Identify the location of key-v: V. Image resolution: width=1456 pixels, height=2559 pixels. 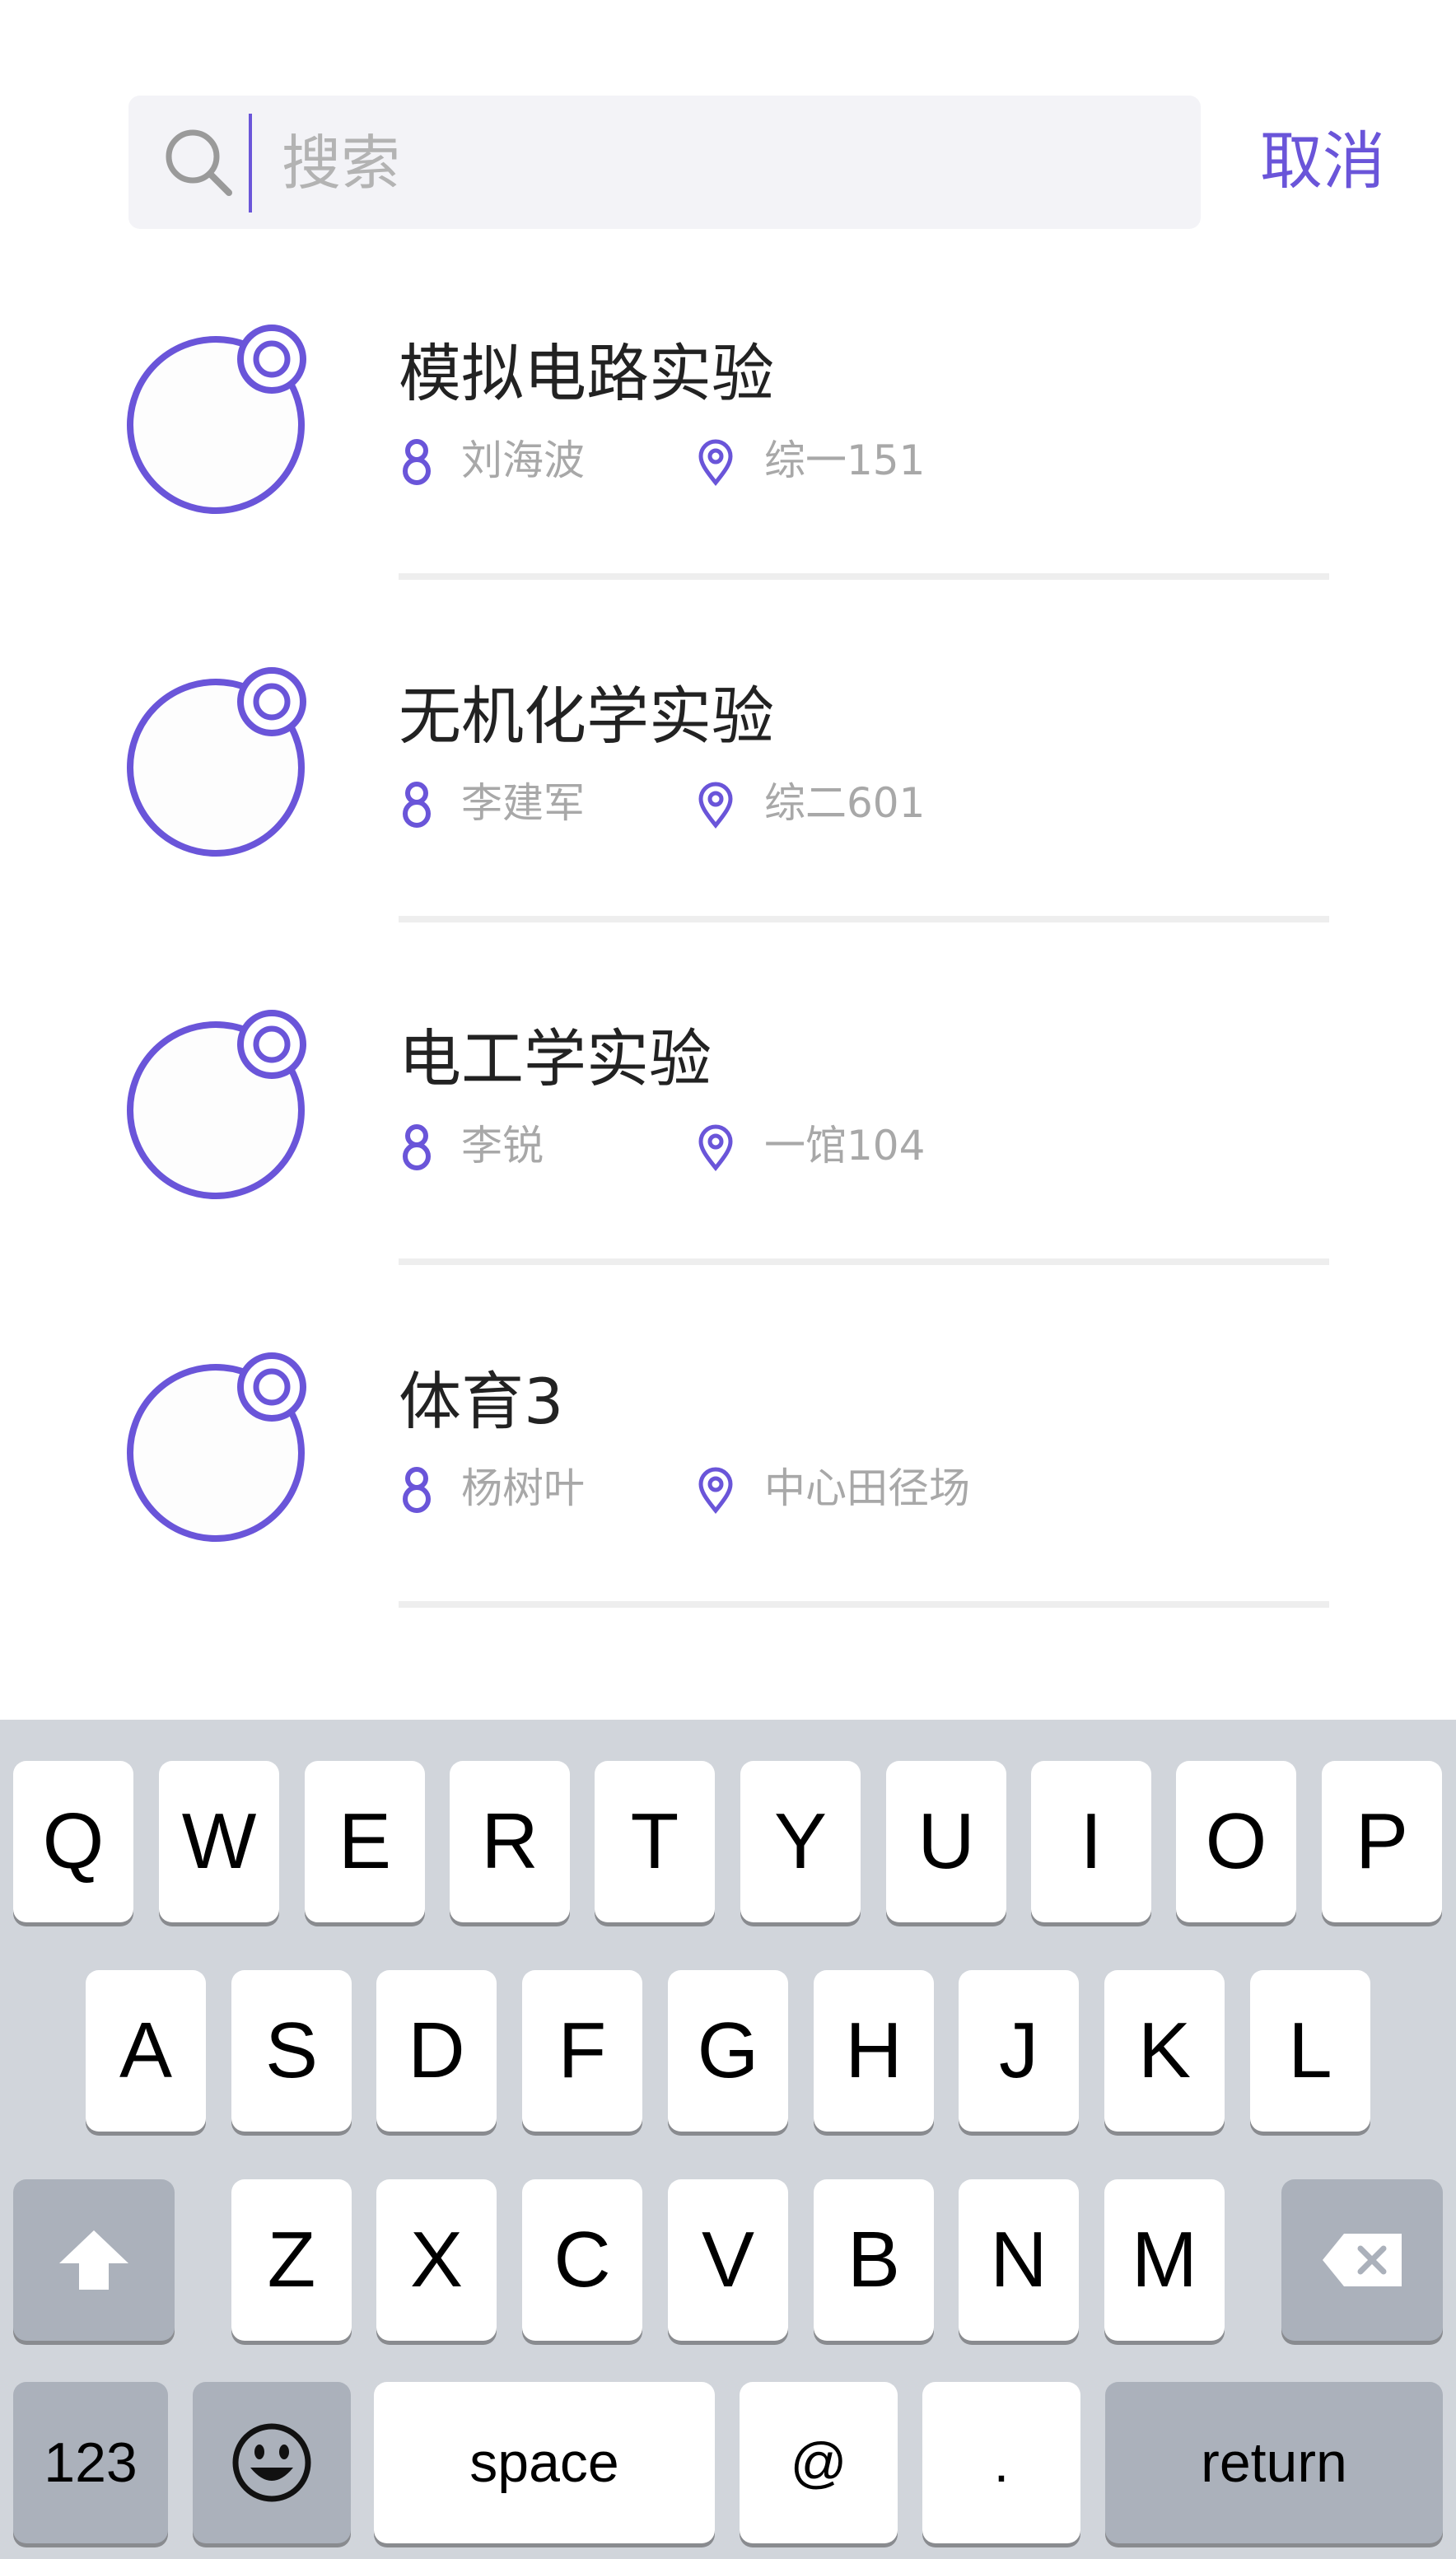
(728, 2260).